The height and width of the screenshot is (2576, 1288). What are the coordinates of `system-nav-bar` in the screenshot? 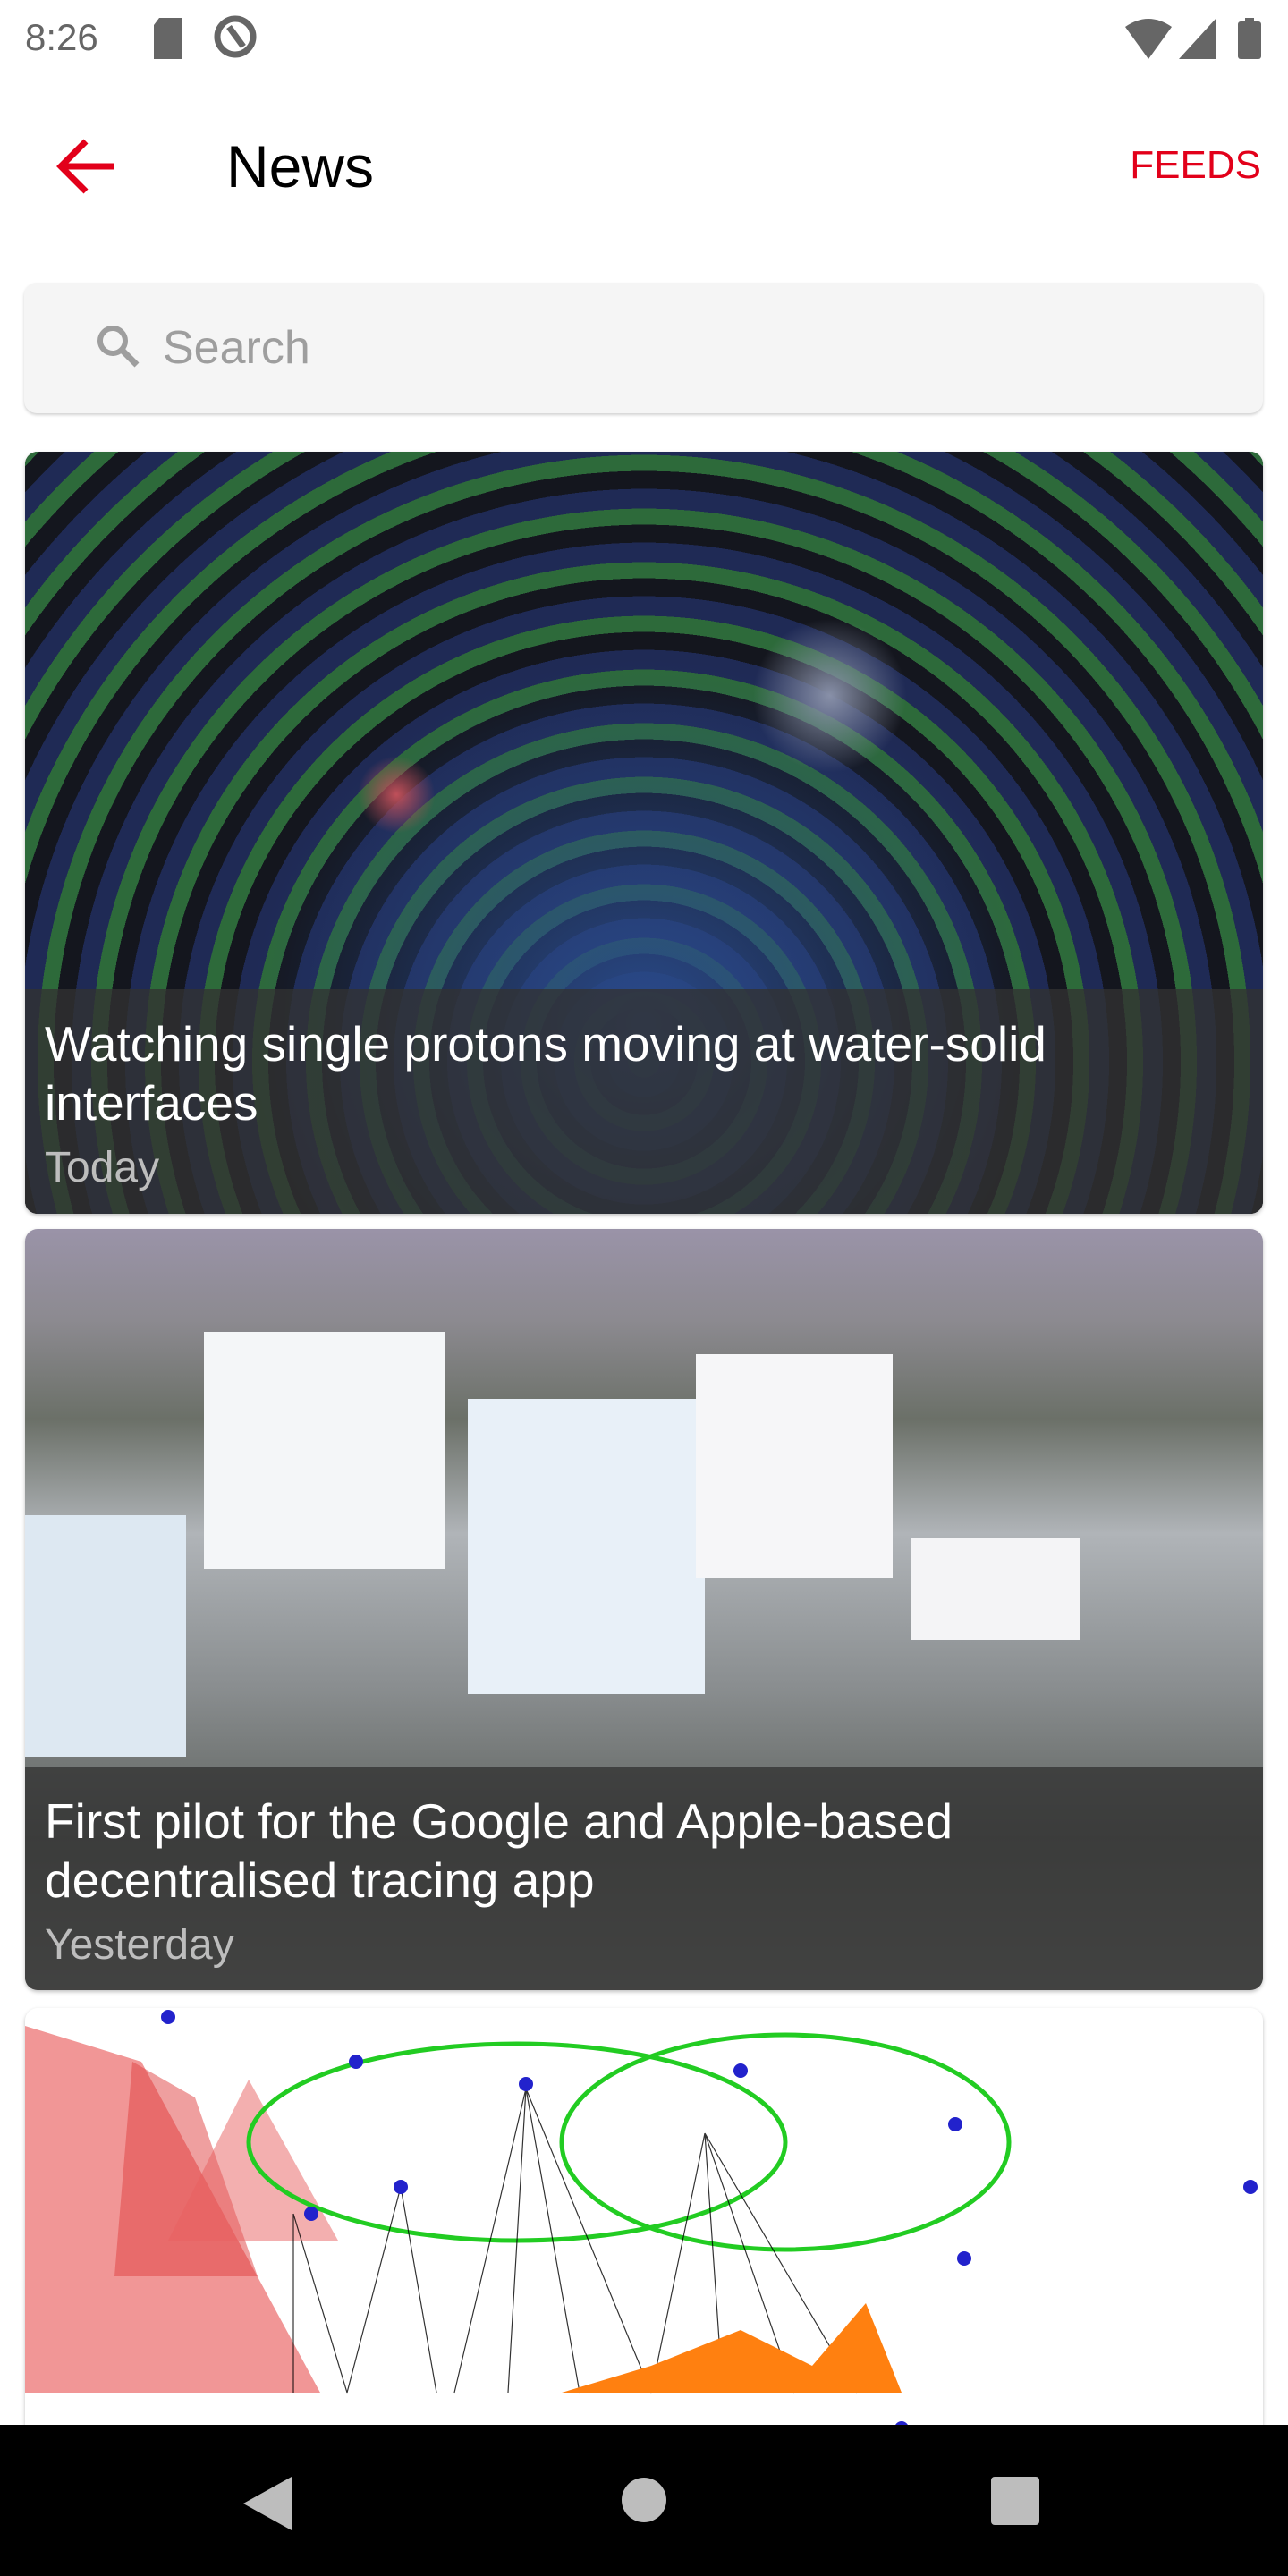 It's located at (644, 2500).